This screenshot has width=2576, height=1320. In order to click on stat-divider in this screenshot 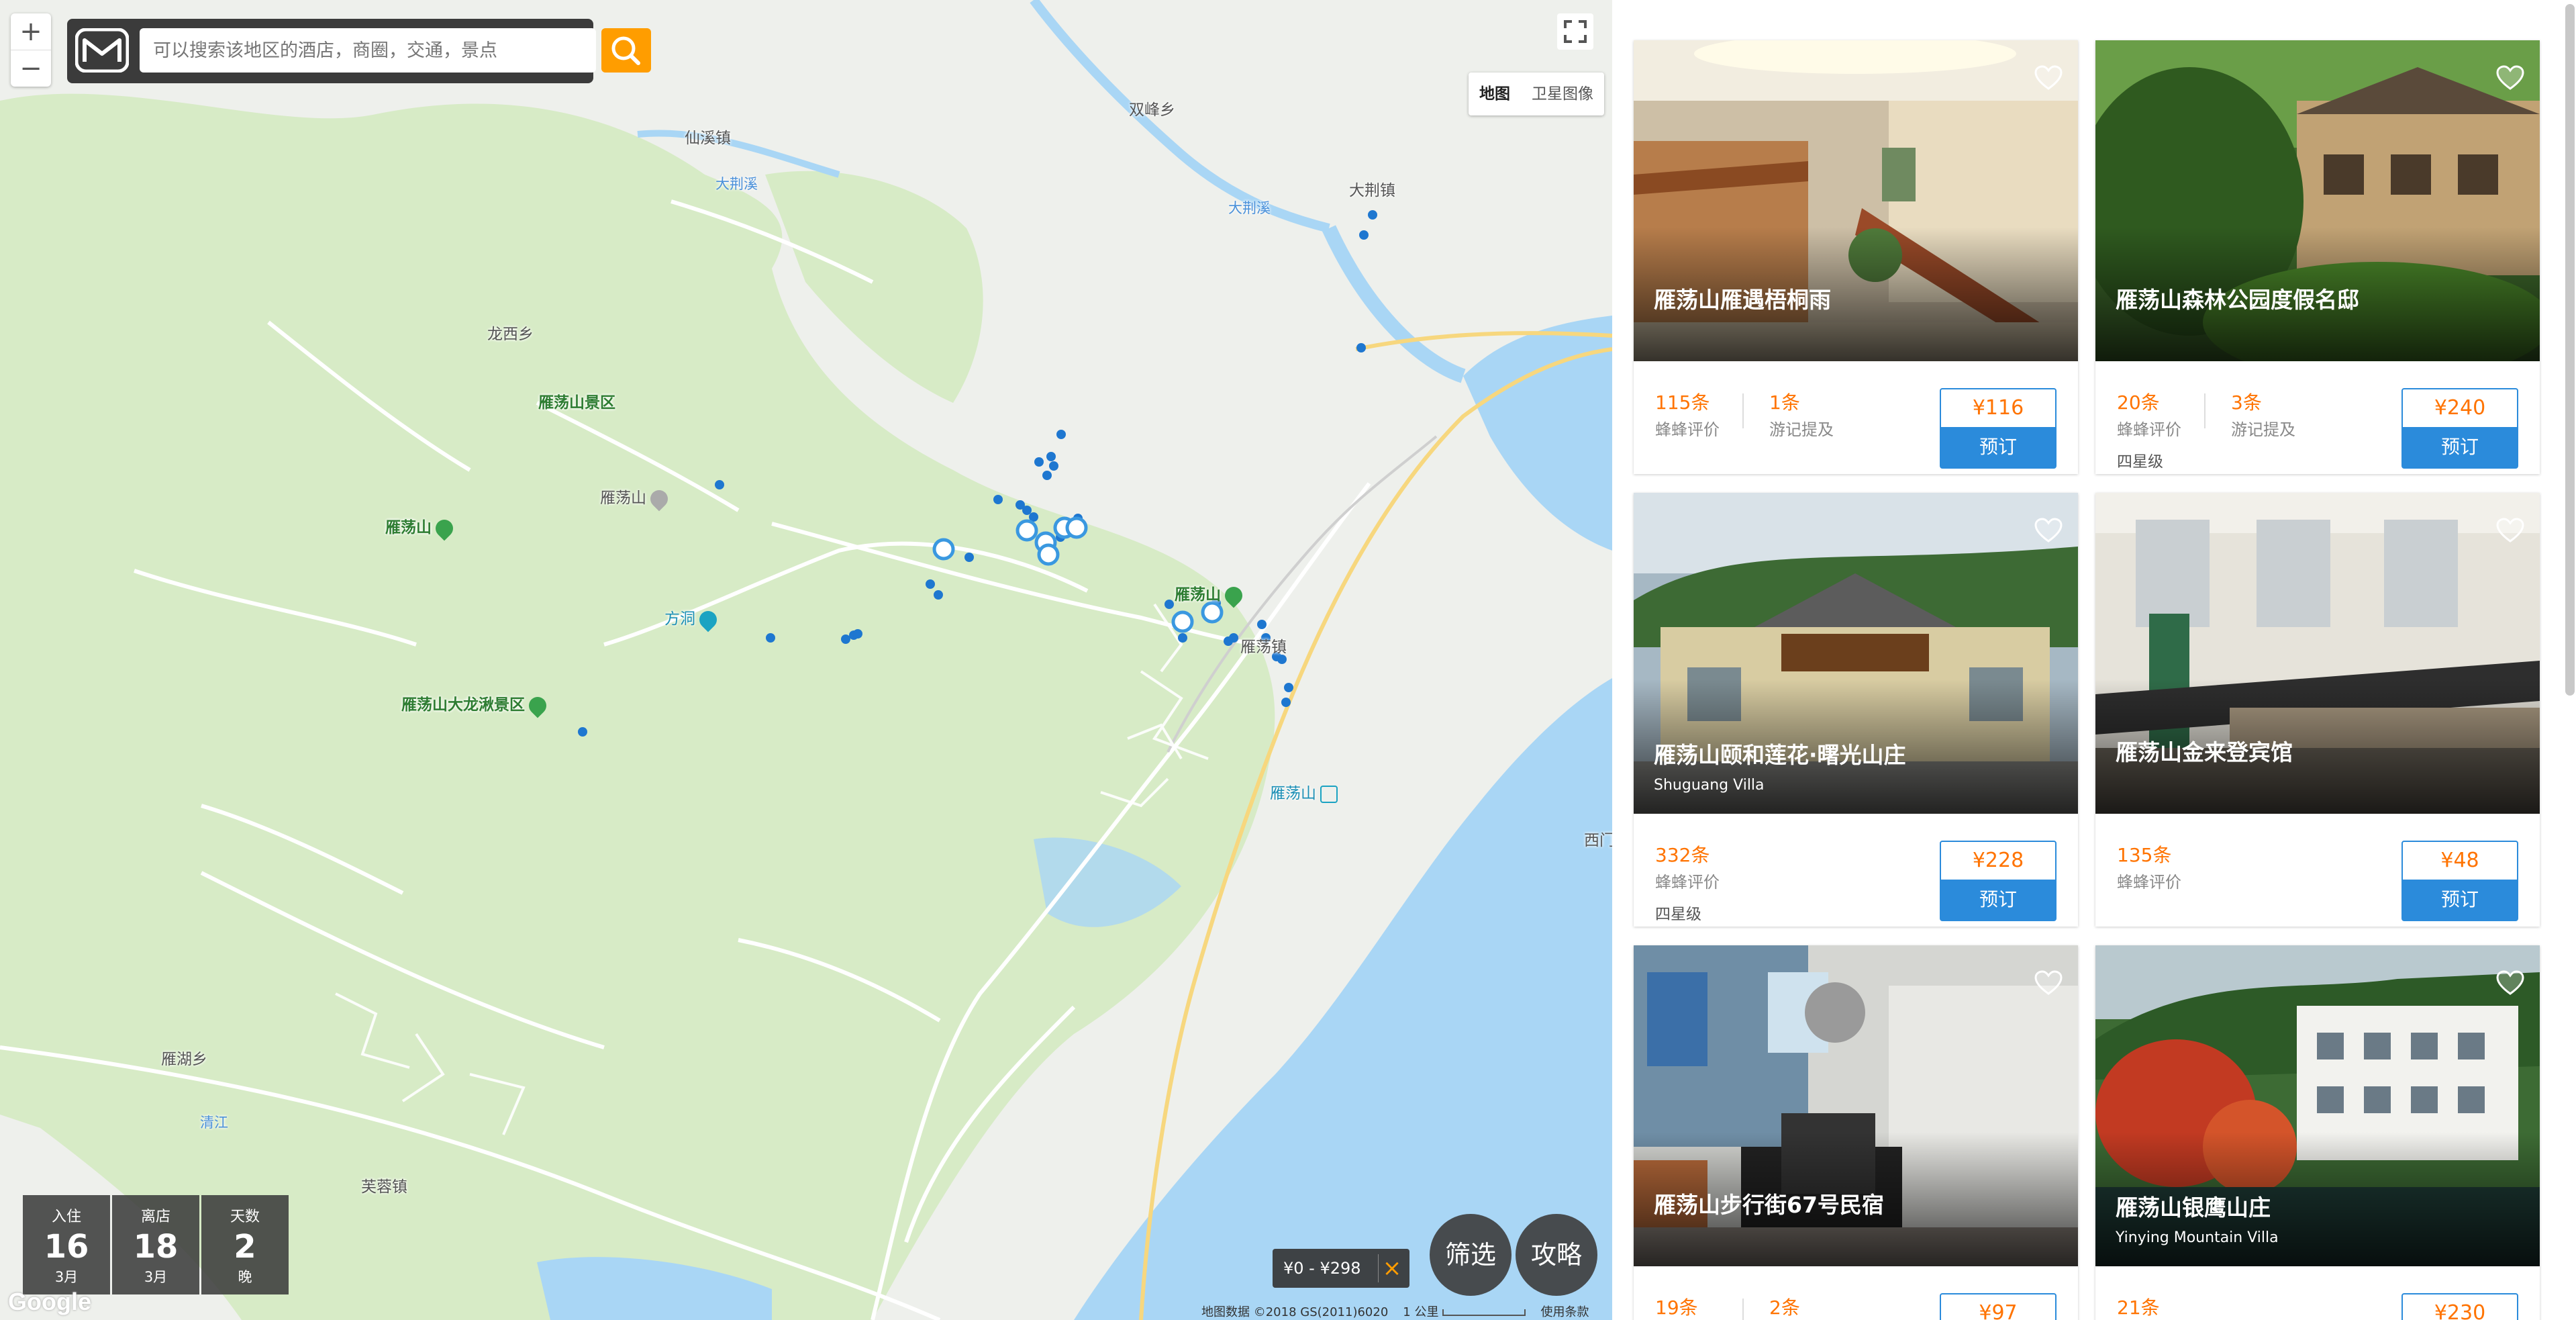, I will do `click(1743, 411)`.